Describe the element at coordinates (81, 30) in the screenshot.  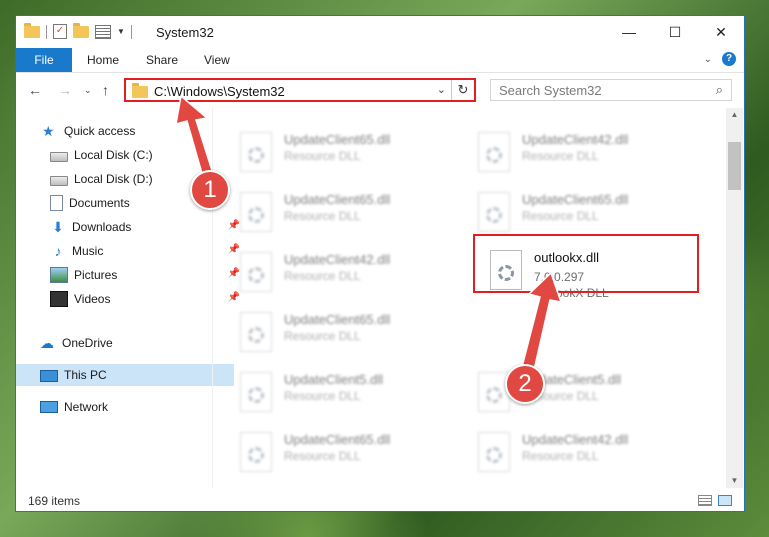
I see `new-folder-icon` at that location.